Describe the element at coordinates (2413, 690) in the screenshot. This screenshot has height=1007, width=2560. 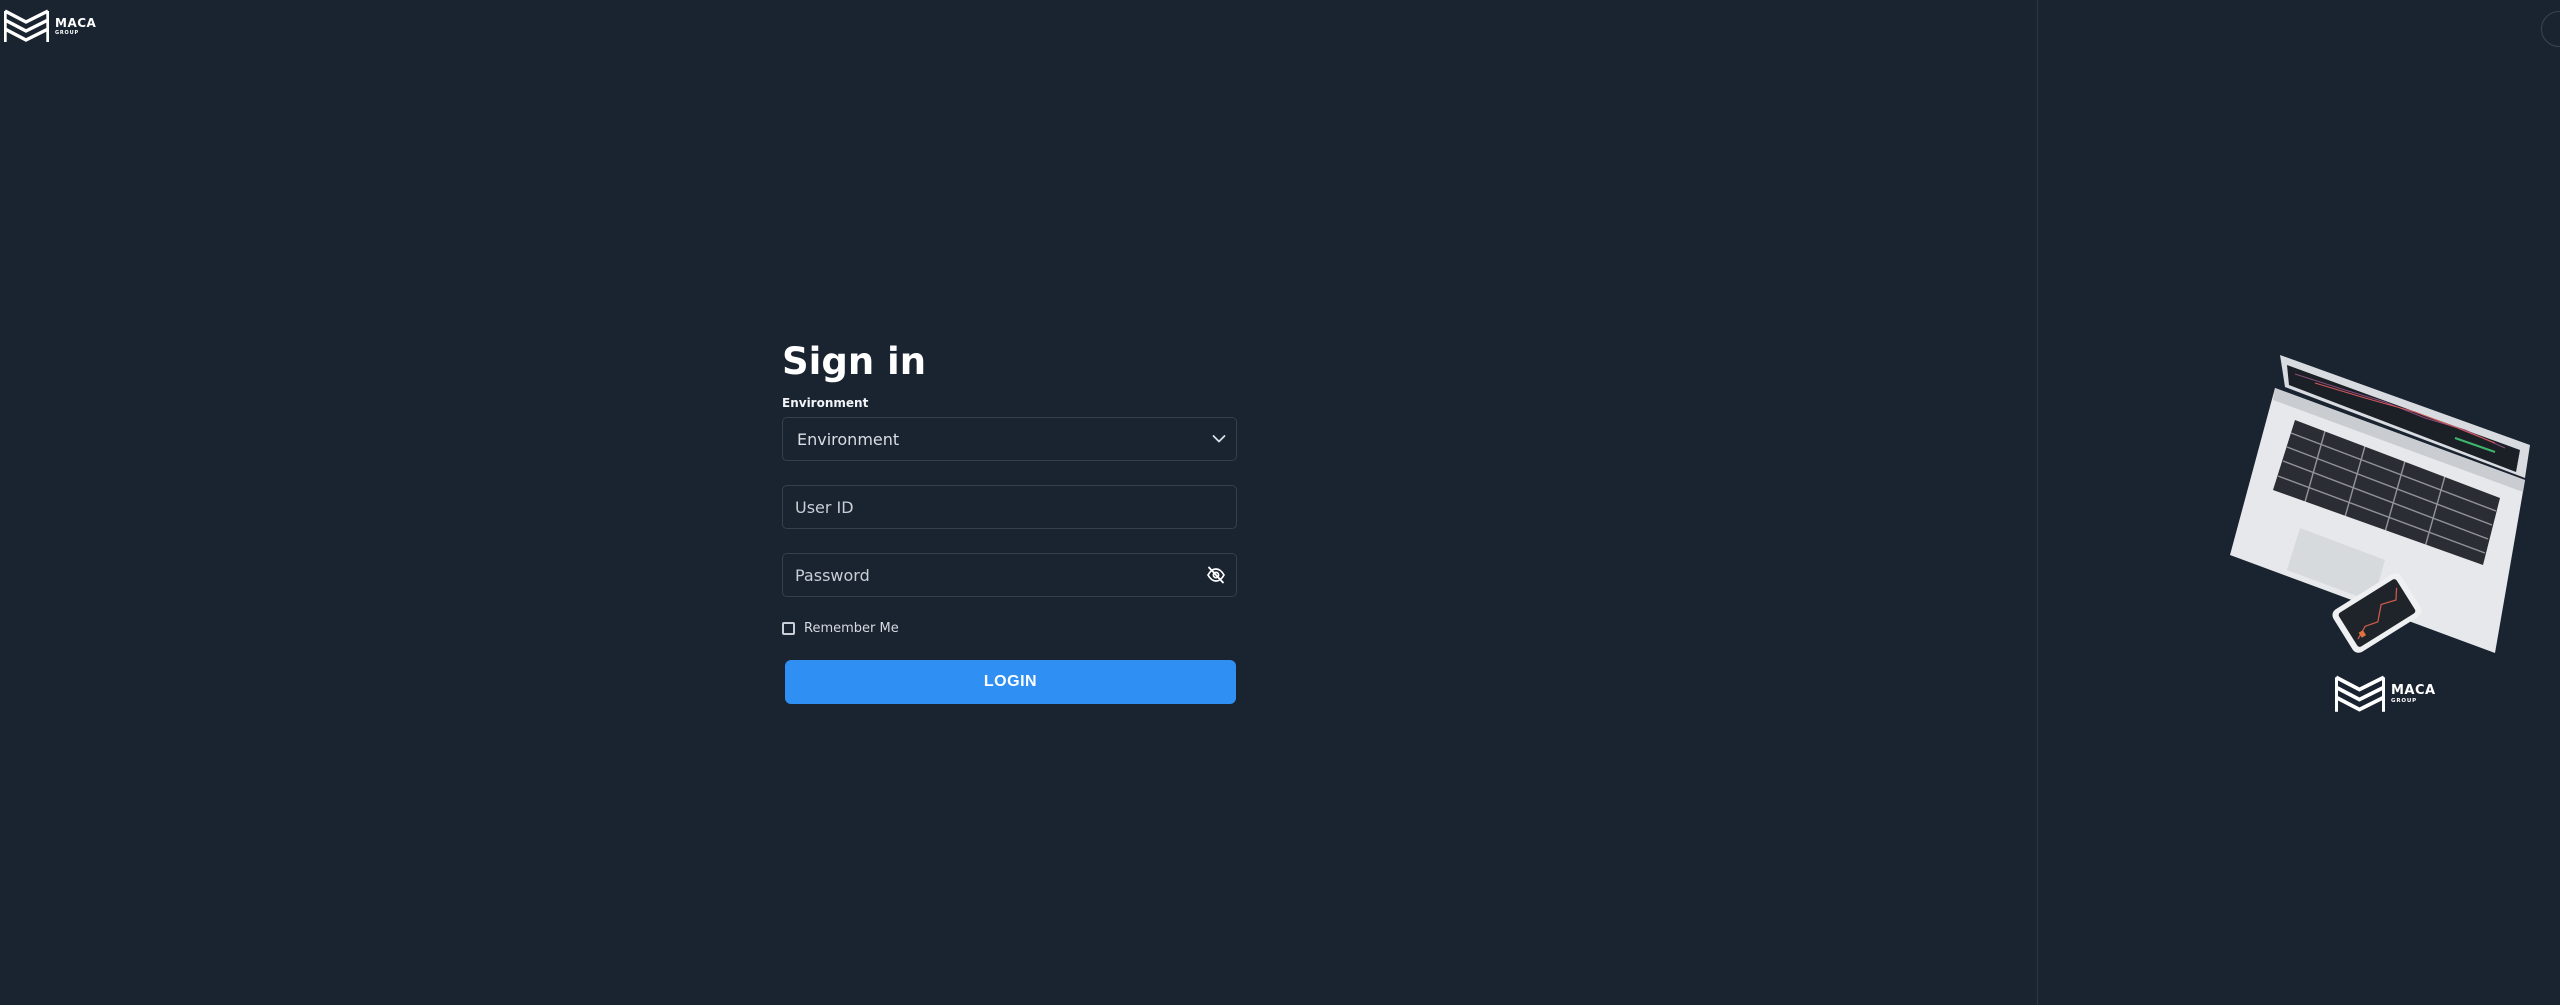
I see `side-logo-name: MACA` at that location.